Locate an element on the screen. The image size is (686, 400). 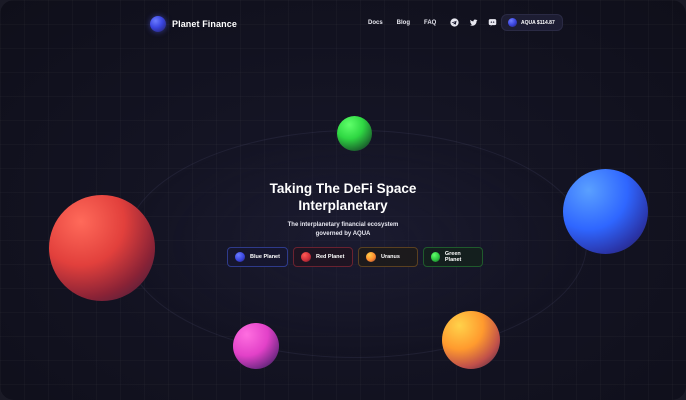
discord-icon is located at coordinates (492, 22).